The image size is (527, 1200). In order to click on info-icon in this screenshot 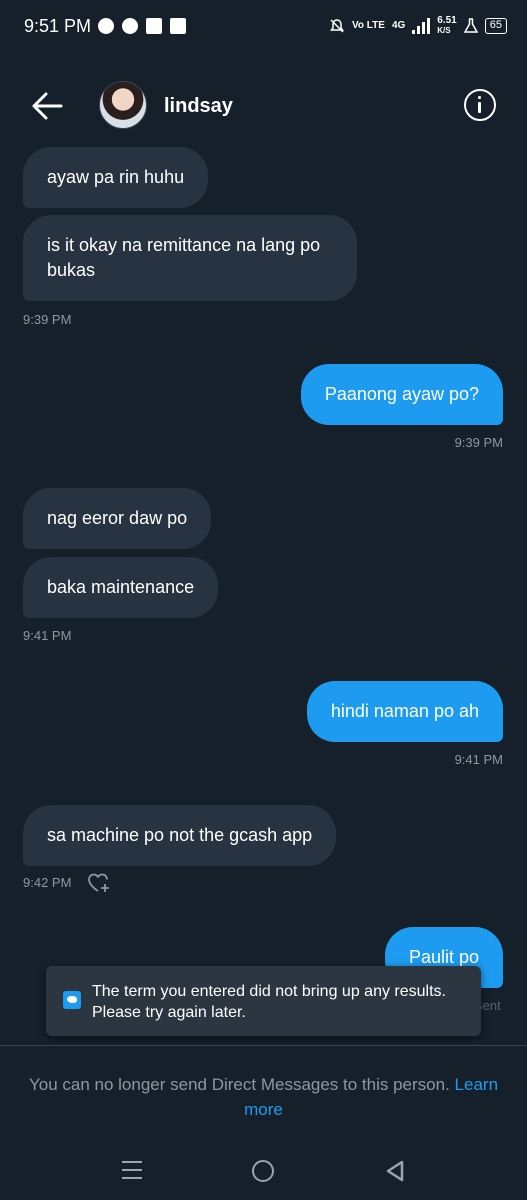, I will do `click(480, 105)`.